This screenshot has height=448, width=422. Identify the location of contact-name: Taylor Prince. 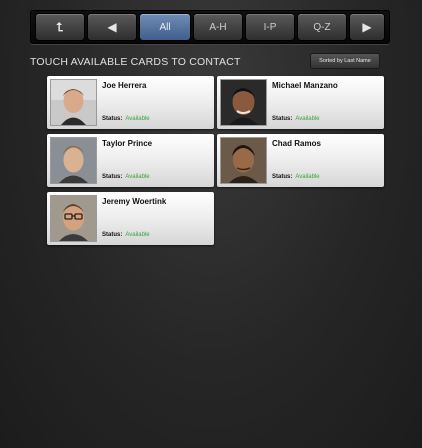
(127, 143).